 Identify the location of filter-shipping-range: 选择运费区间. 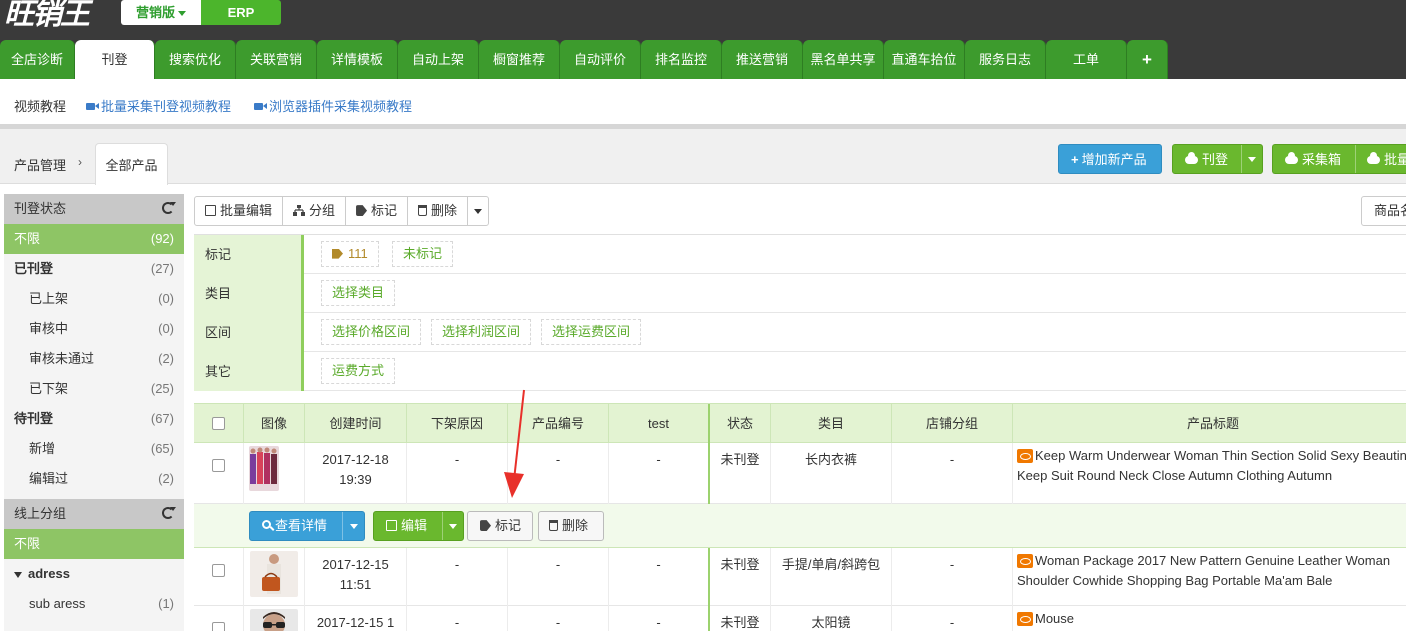
(591, 332).